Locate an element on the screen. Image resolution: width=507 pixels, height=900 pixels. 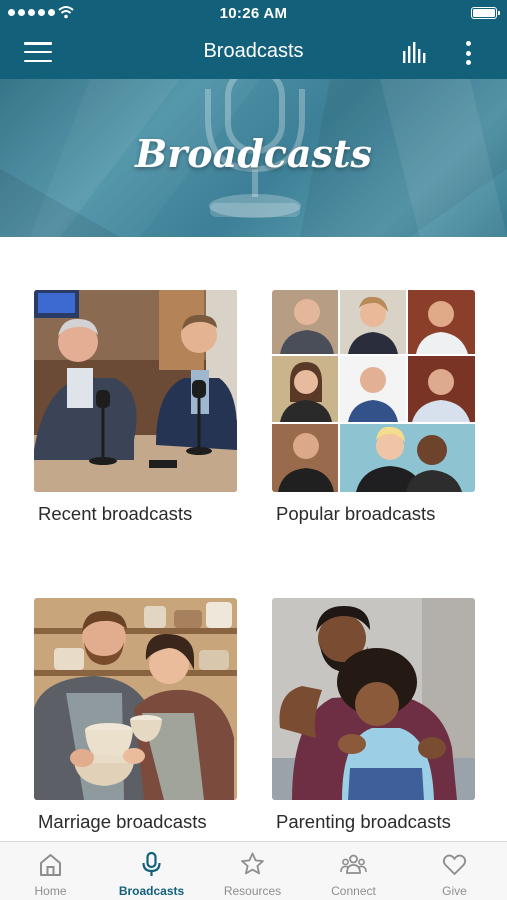
tab-resources: Resources is located at coordinates (252, 871).